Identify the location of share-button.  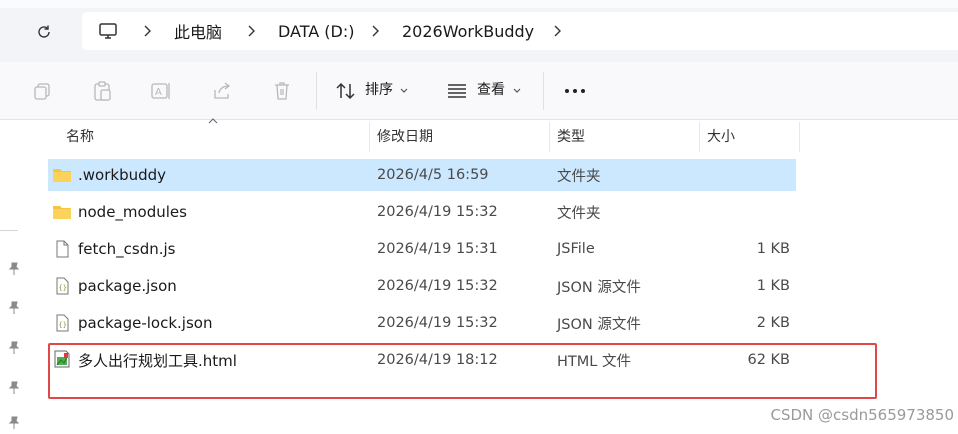
(222, 91).